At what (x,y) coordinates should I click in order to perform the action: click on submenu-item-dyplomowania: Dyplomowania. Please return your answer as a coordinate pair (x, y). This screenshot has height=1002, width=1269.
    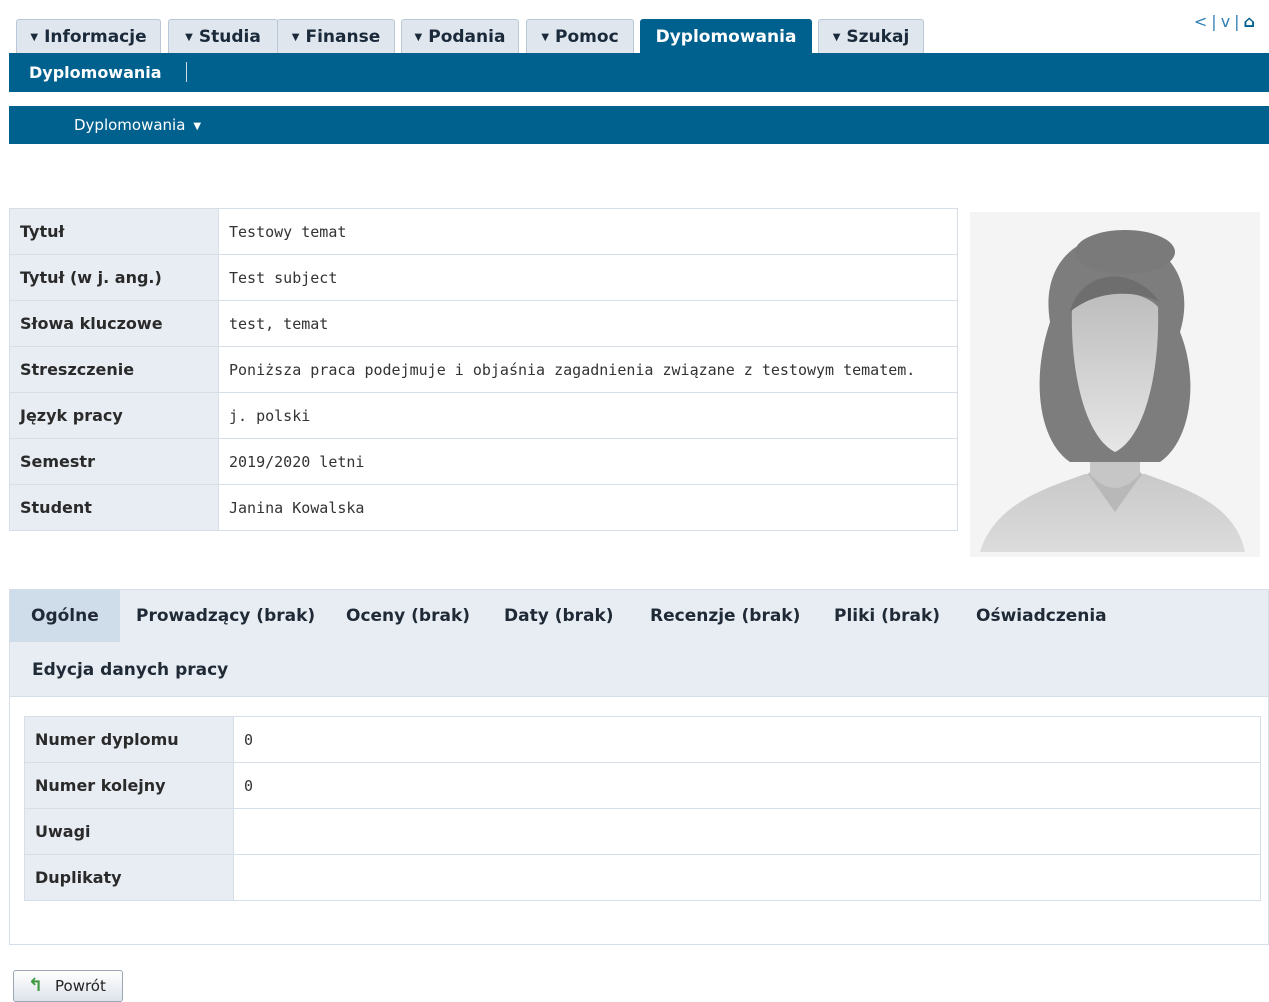
    Looking at the image, I should click on (95, 72).